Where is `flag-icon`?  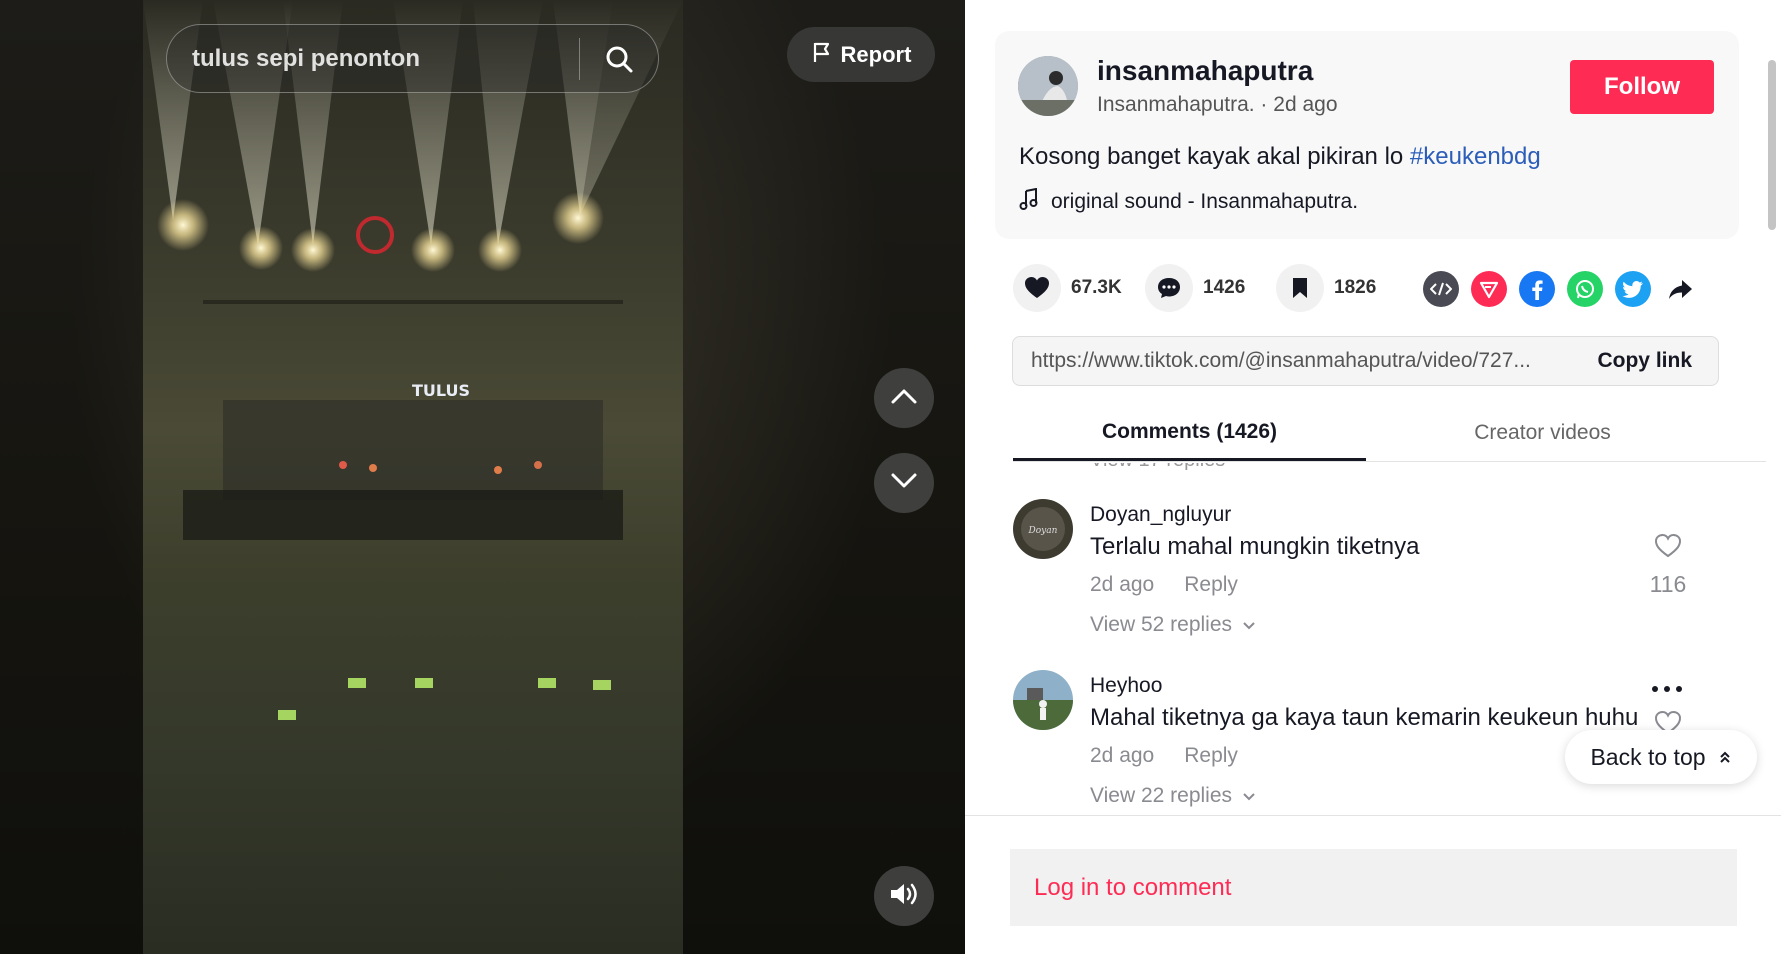
flag-icon is located at coordinates (822, 55).